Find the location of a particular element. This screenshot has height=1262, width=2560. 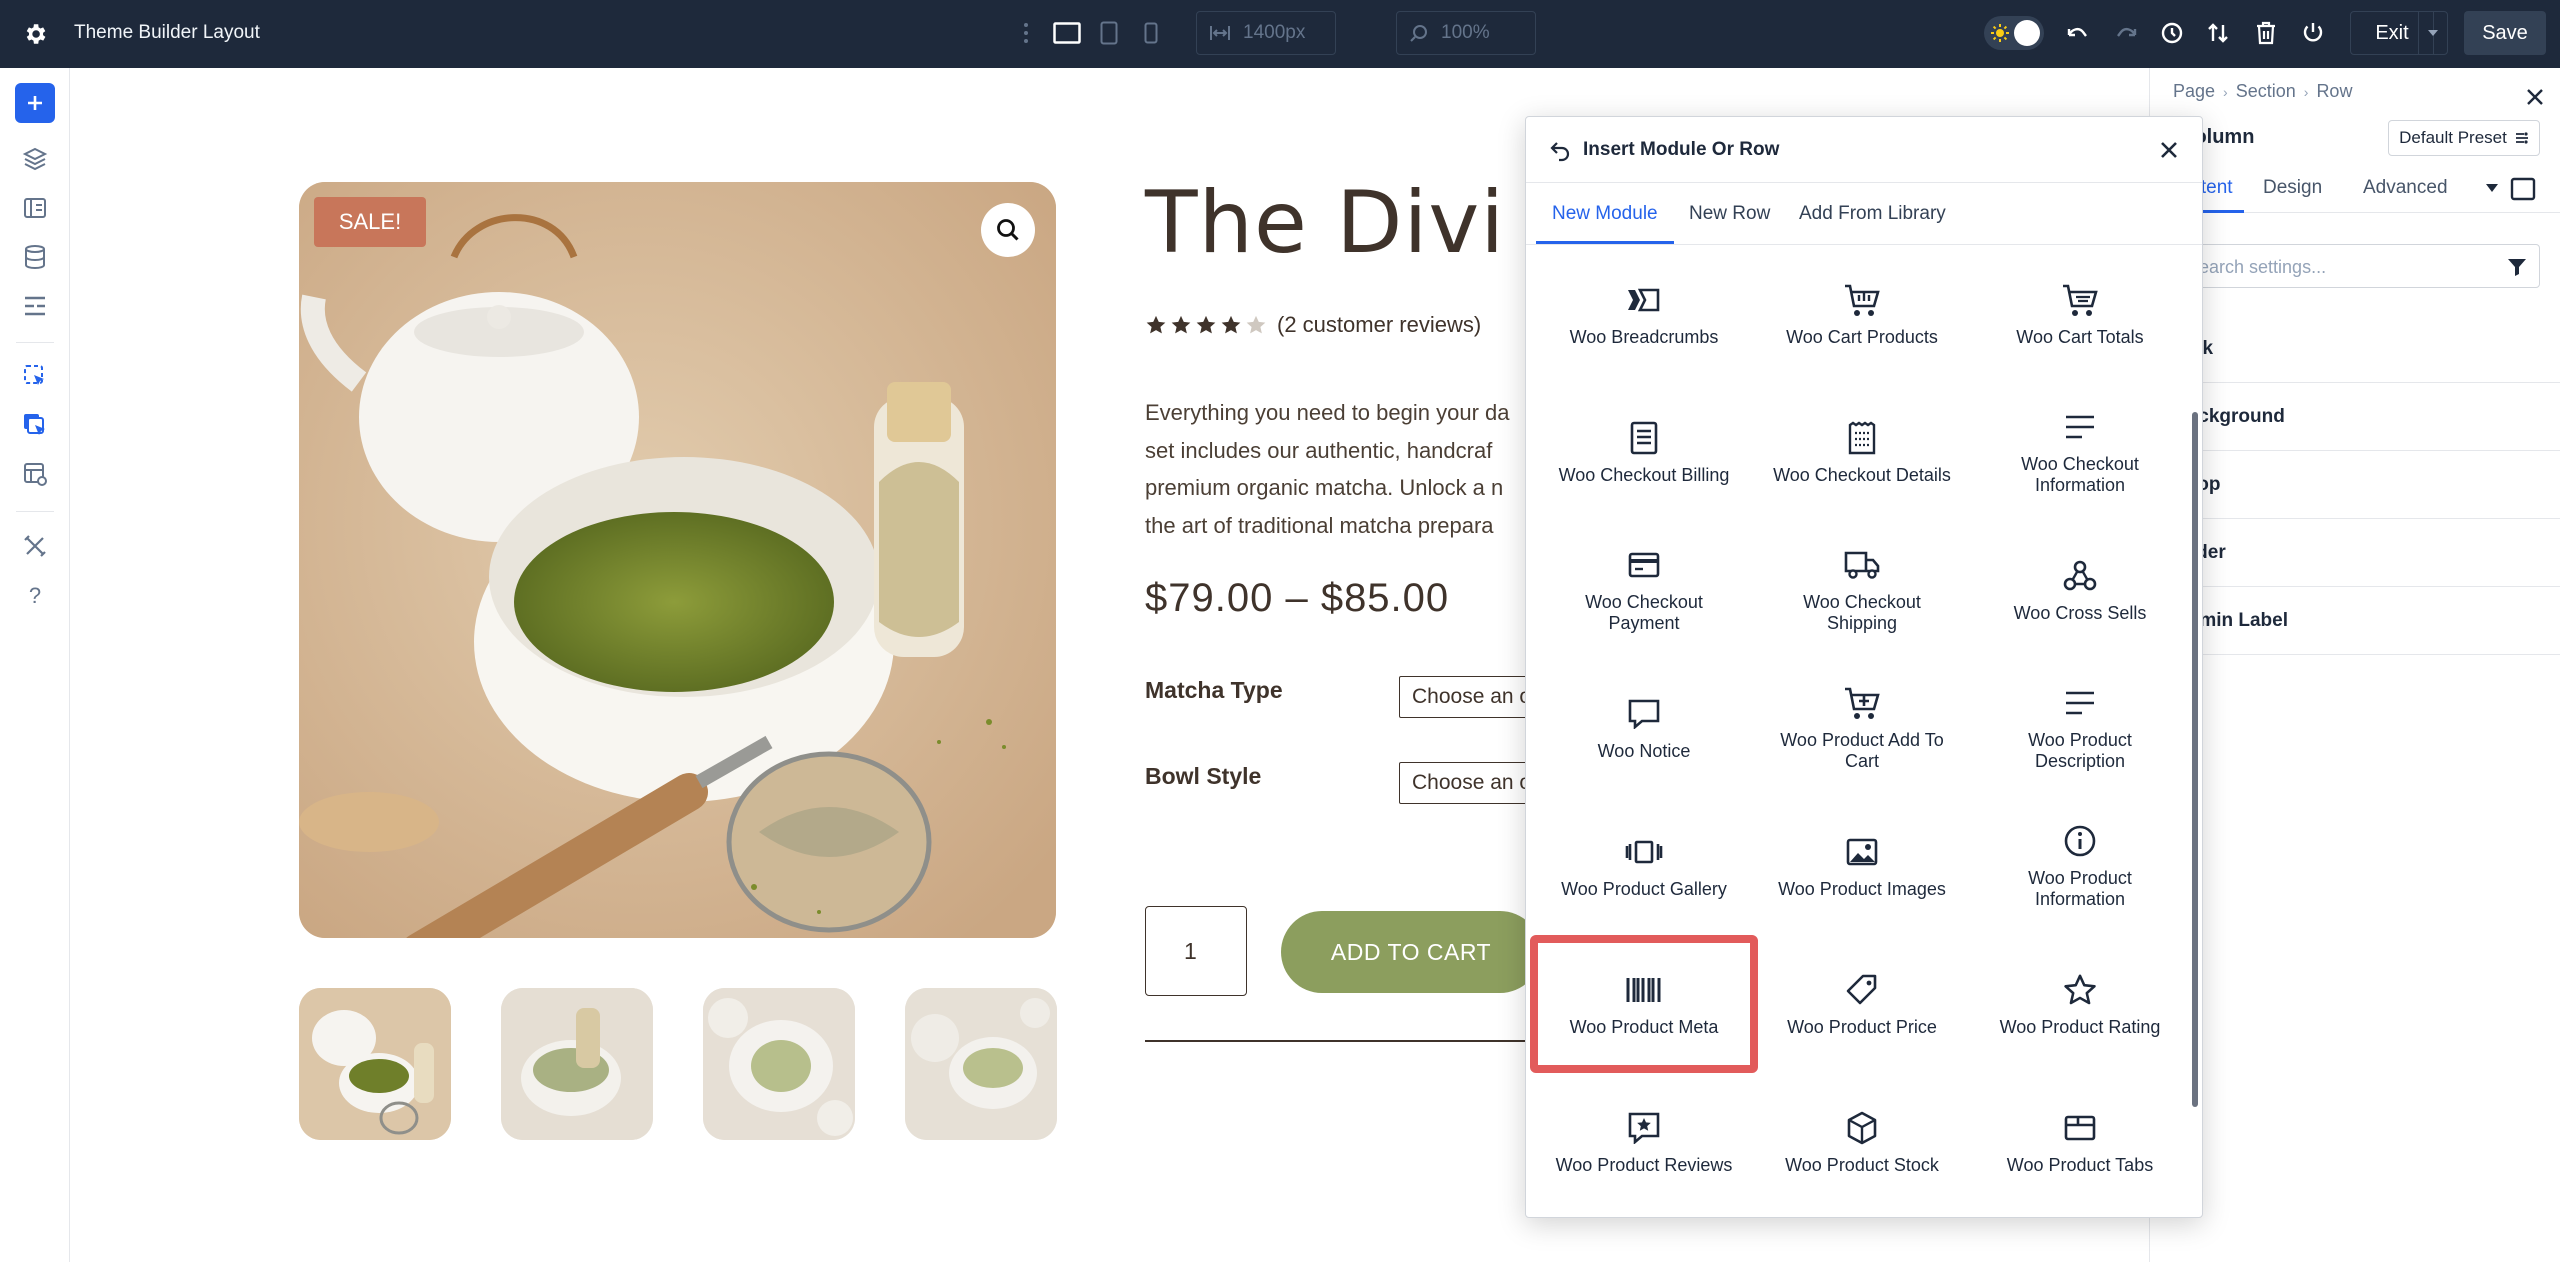

billing-icon is located at coordinates (1644, 438).